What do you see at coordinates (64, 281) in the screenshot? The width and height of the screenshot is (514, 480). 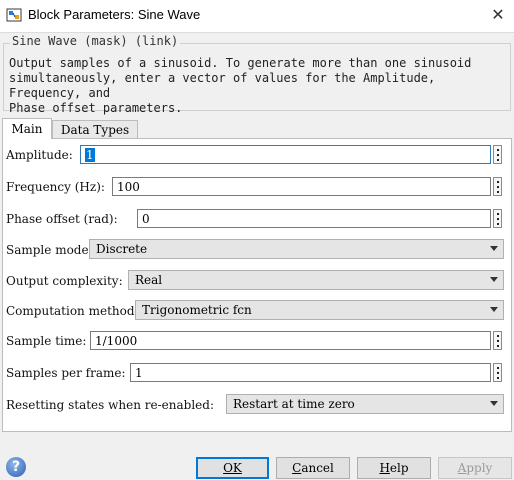 I see `output-complexity-label: Output complexity:` at bounding box center [64, 281].